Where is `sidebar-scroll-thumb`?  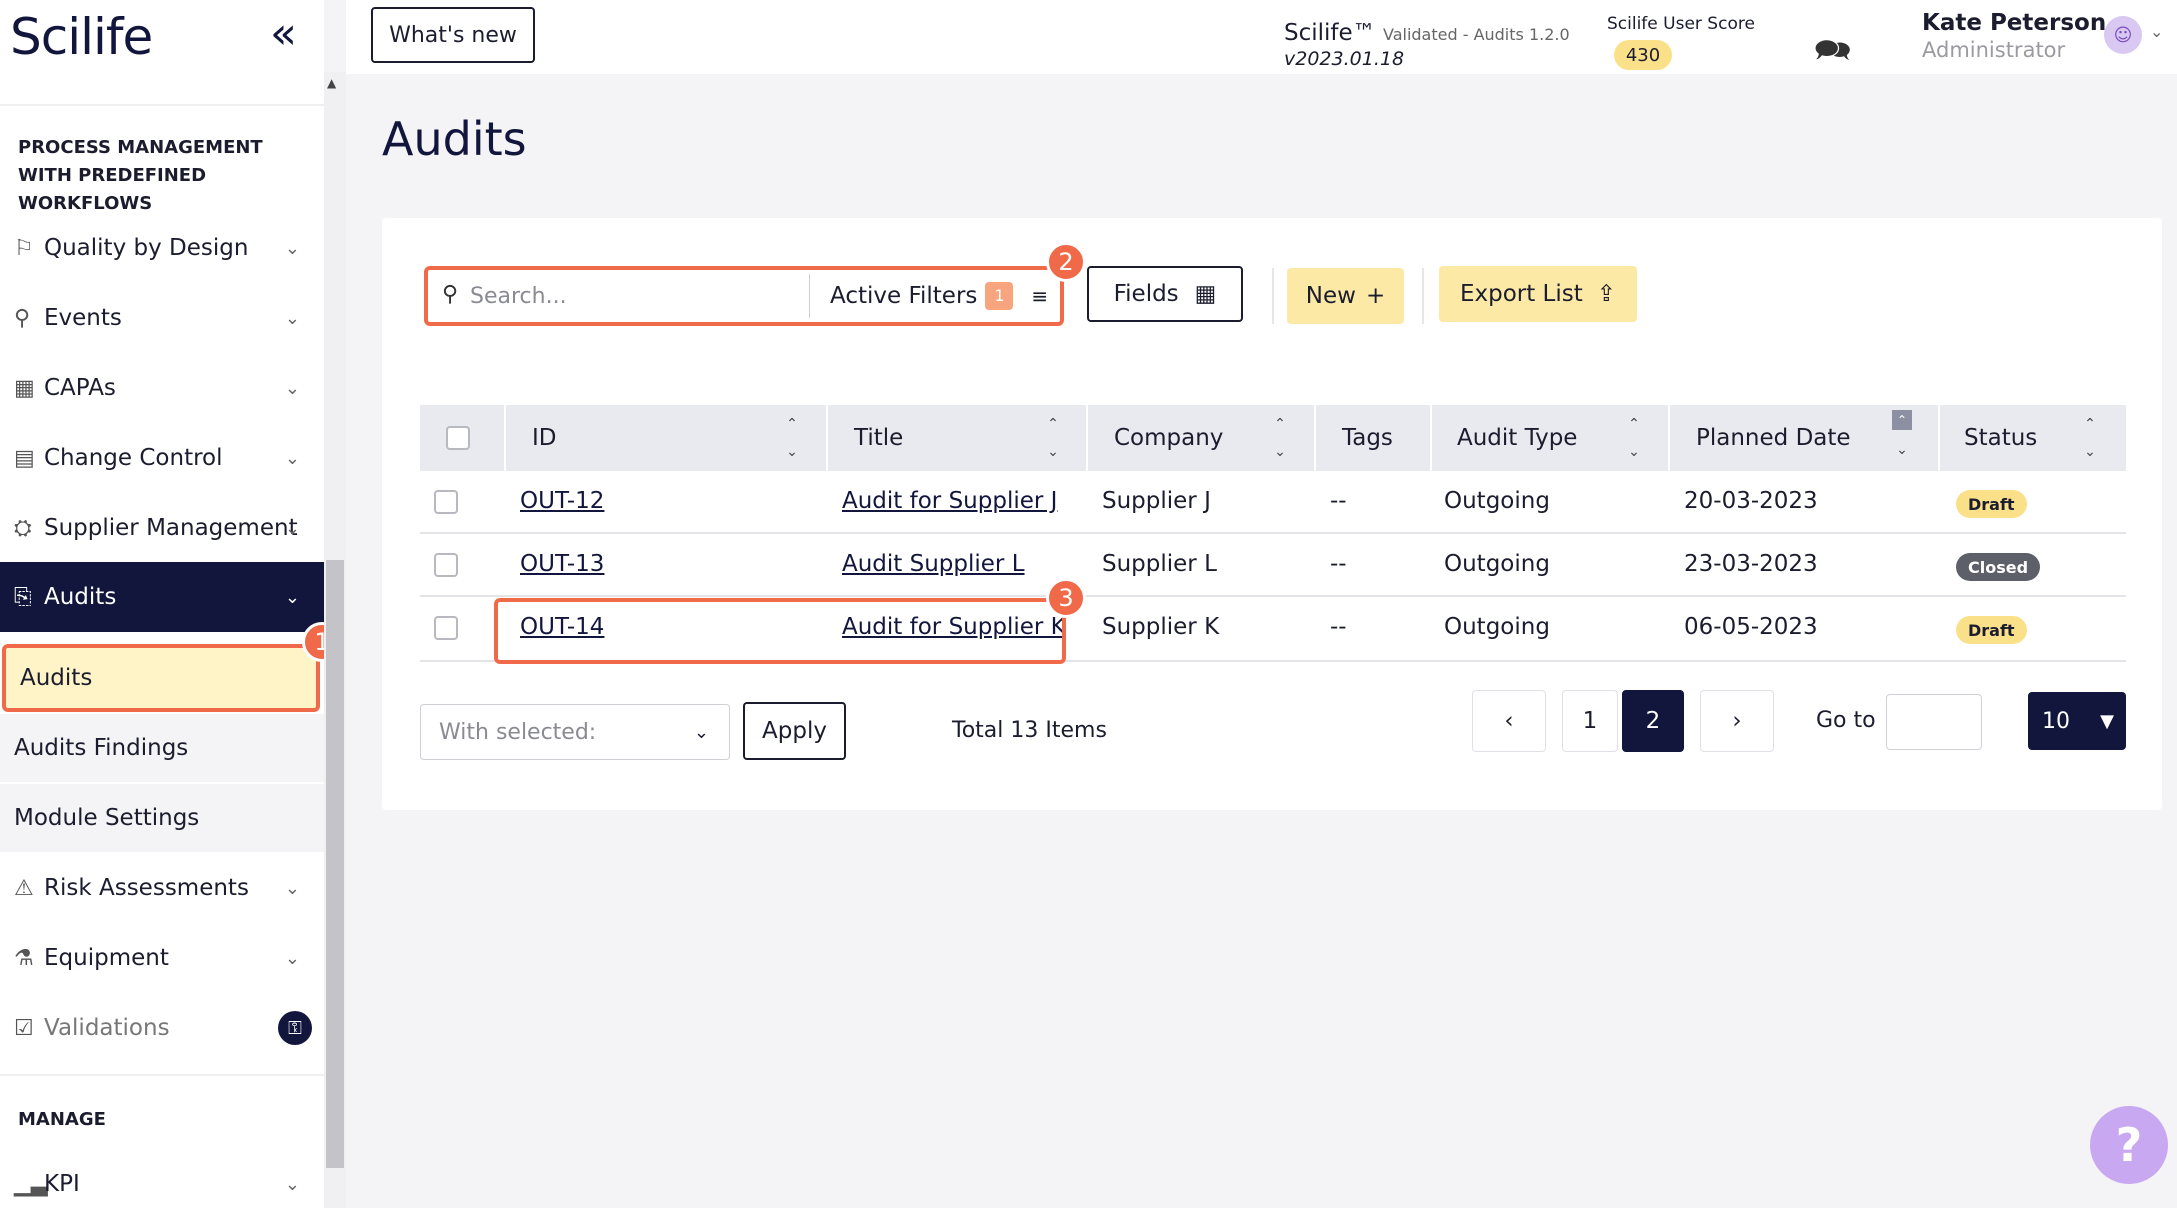 sidebar-scroll-thumb is located at coordinates (335, 864).